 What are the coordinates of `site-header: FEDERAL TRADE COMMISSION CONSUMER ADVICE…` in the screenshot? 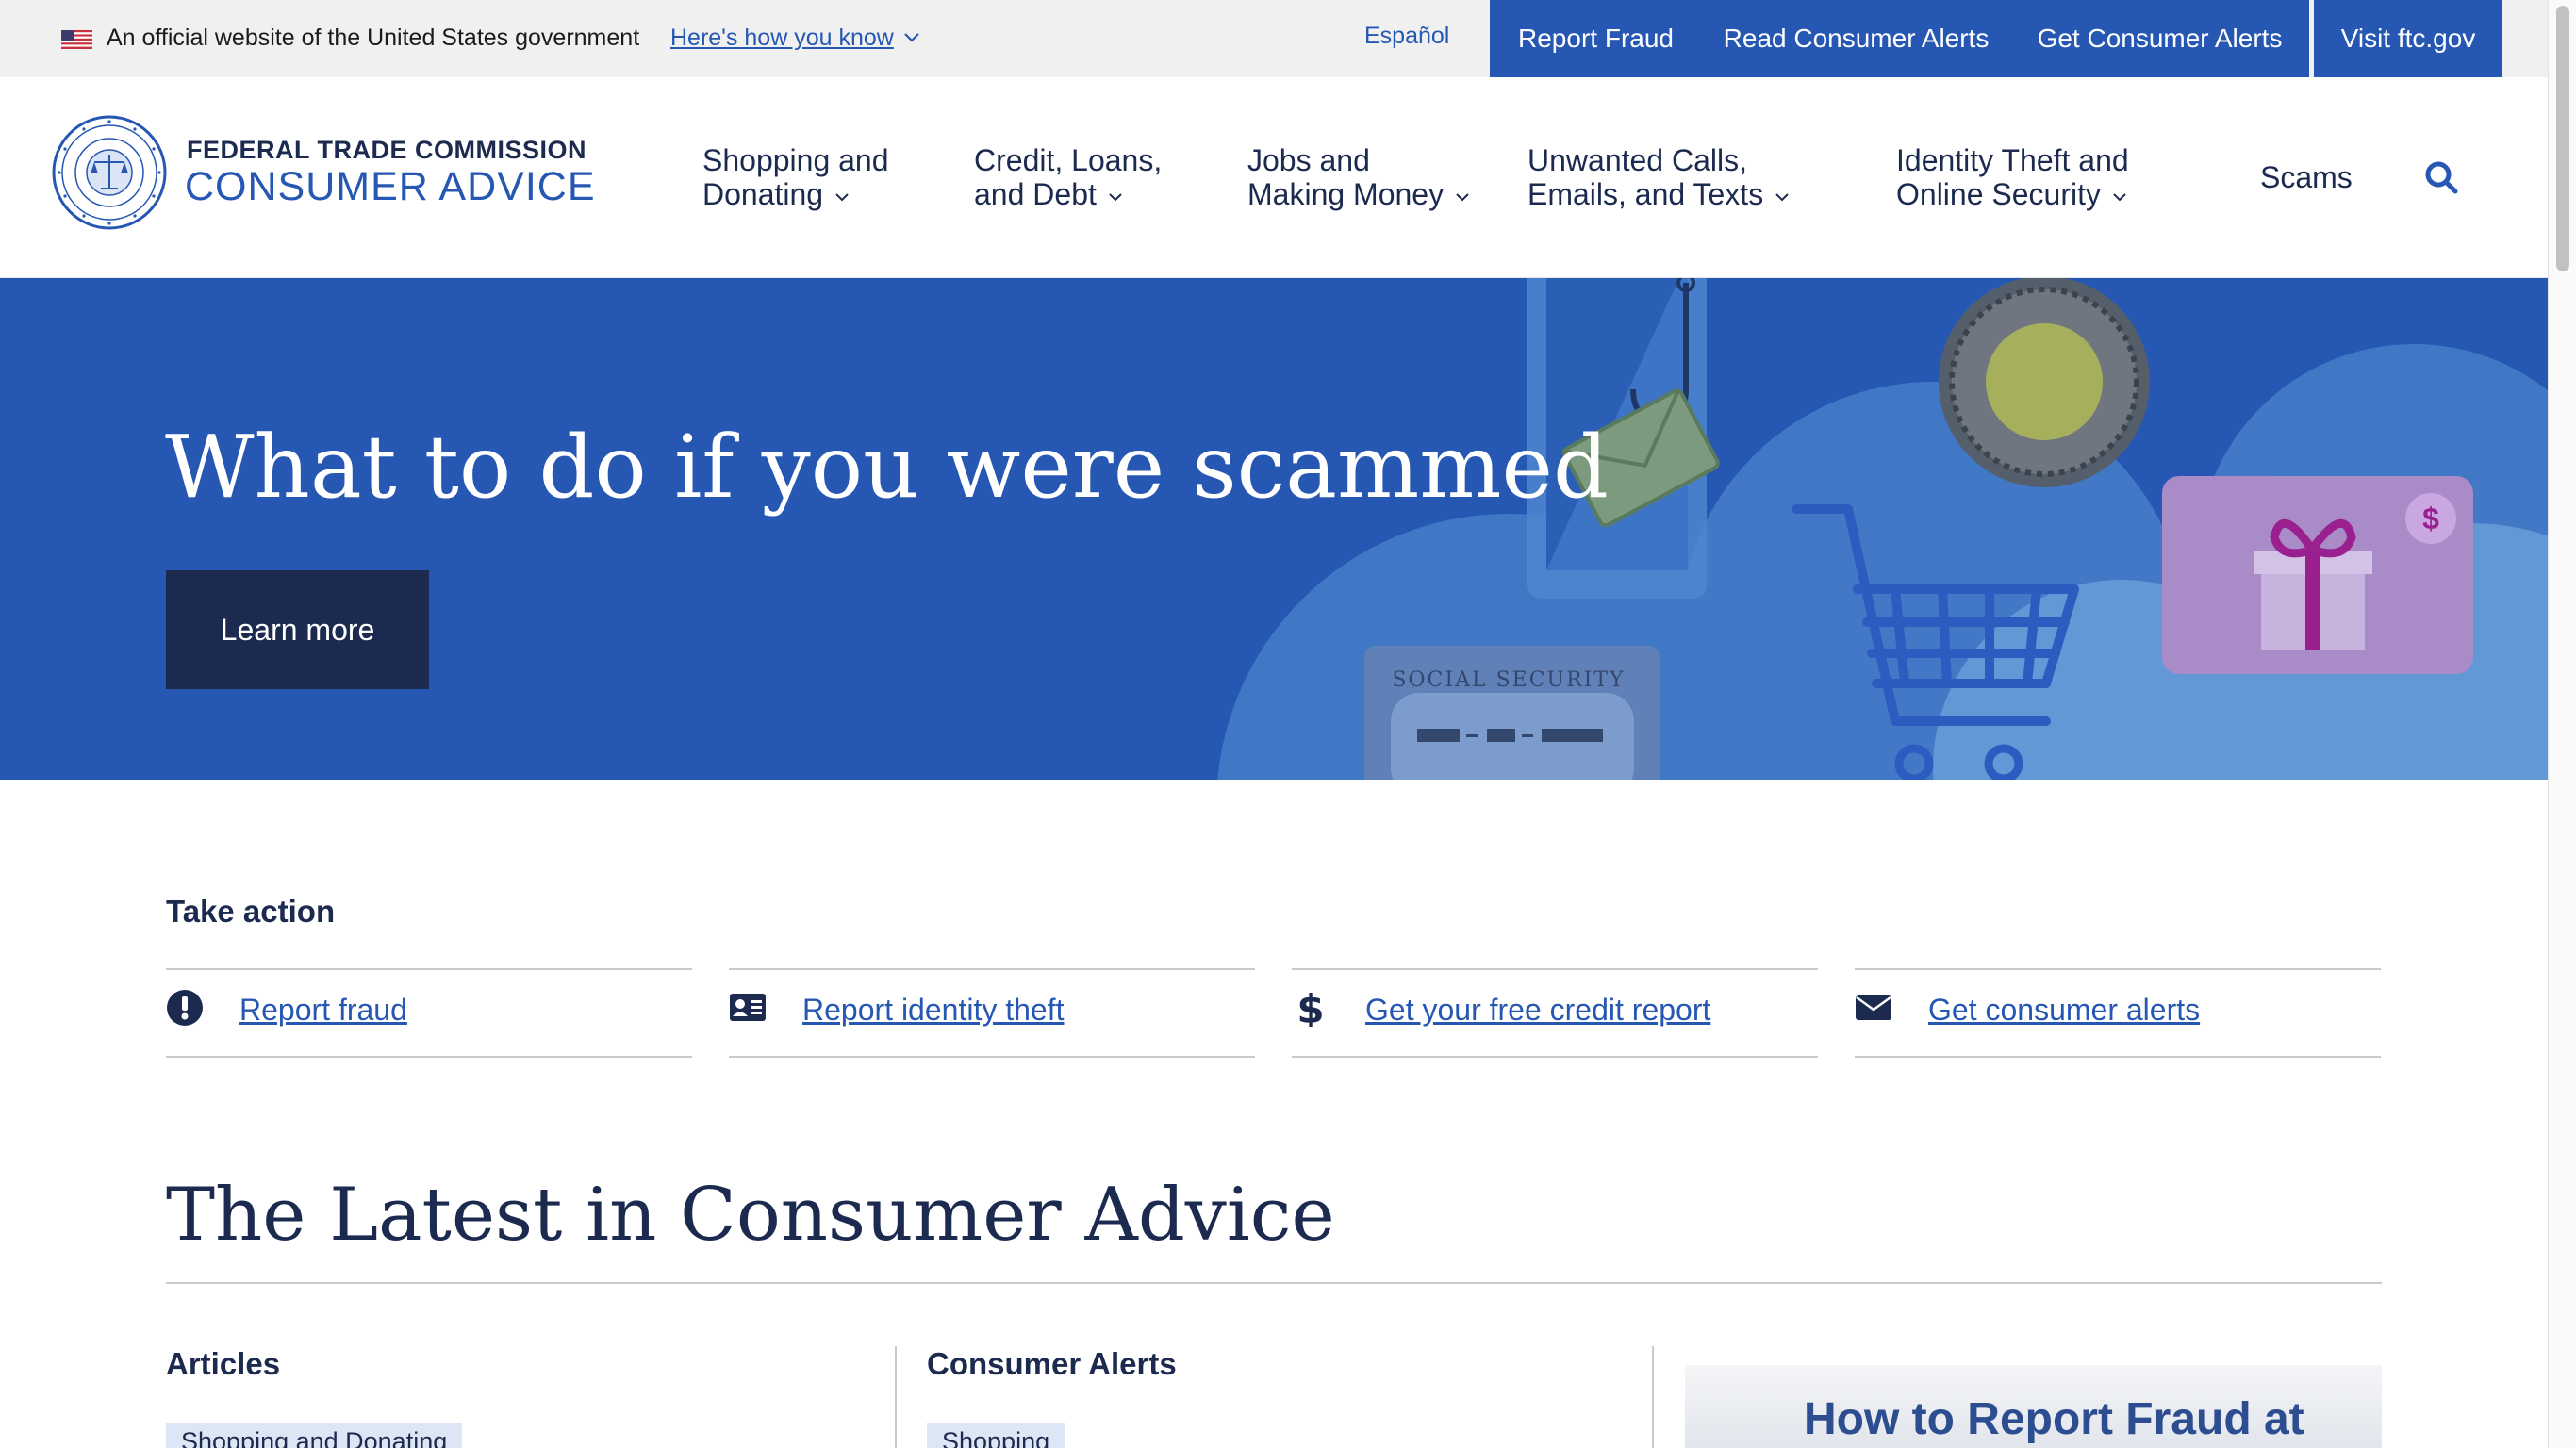 It's located at (1274, 177).